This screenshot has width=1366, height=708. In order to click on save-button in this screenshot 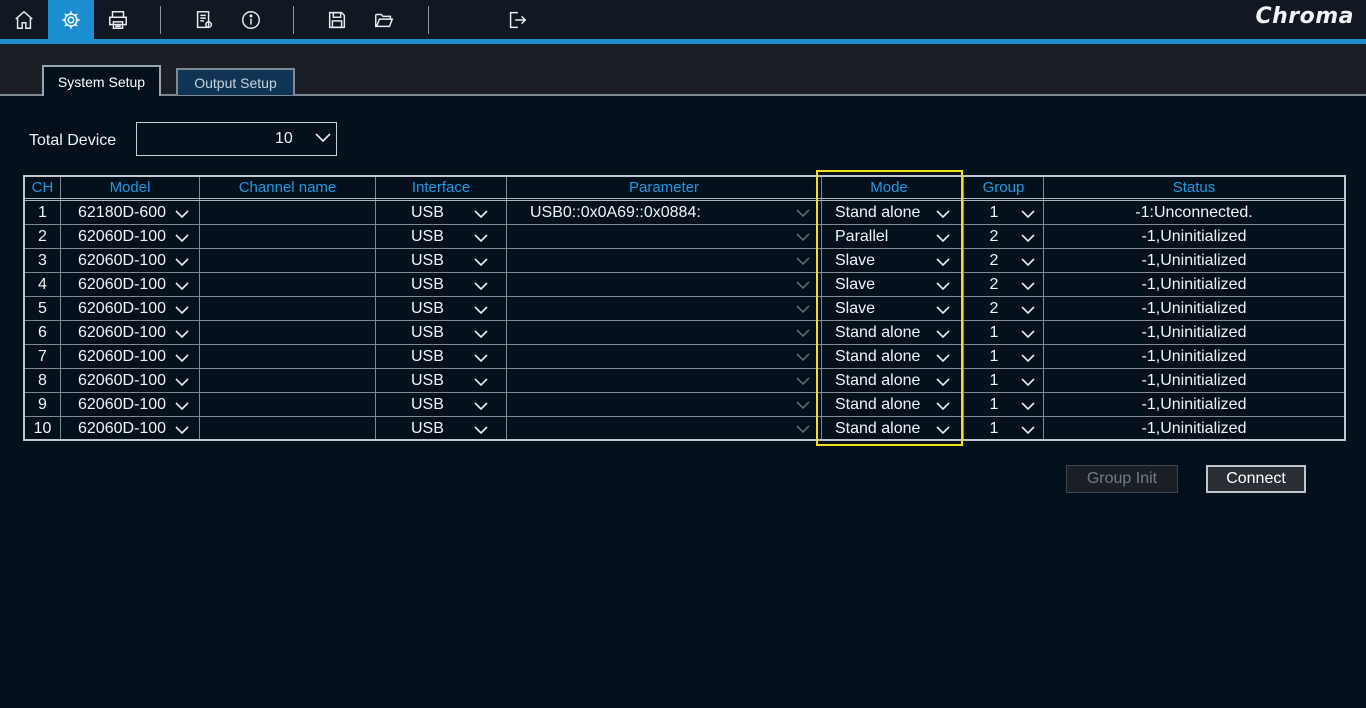, I will do `click(337, 19)`.